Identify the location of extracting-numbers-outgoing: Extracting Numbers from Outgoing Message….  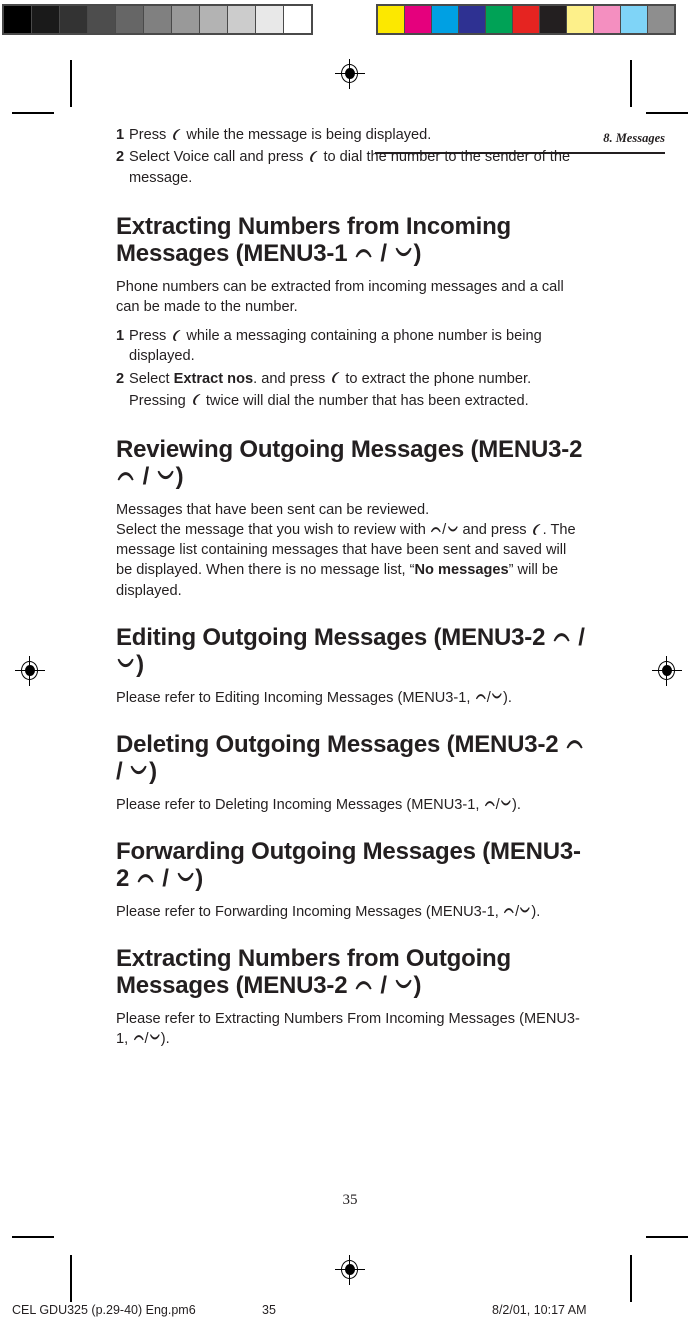
(351, 996).